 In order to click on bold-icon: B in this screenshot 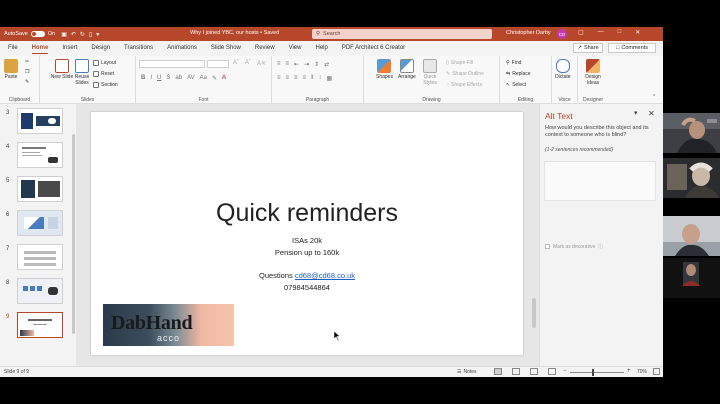, I will do `click(143, 78)`.